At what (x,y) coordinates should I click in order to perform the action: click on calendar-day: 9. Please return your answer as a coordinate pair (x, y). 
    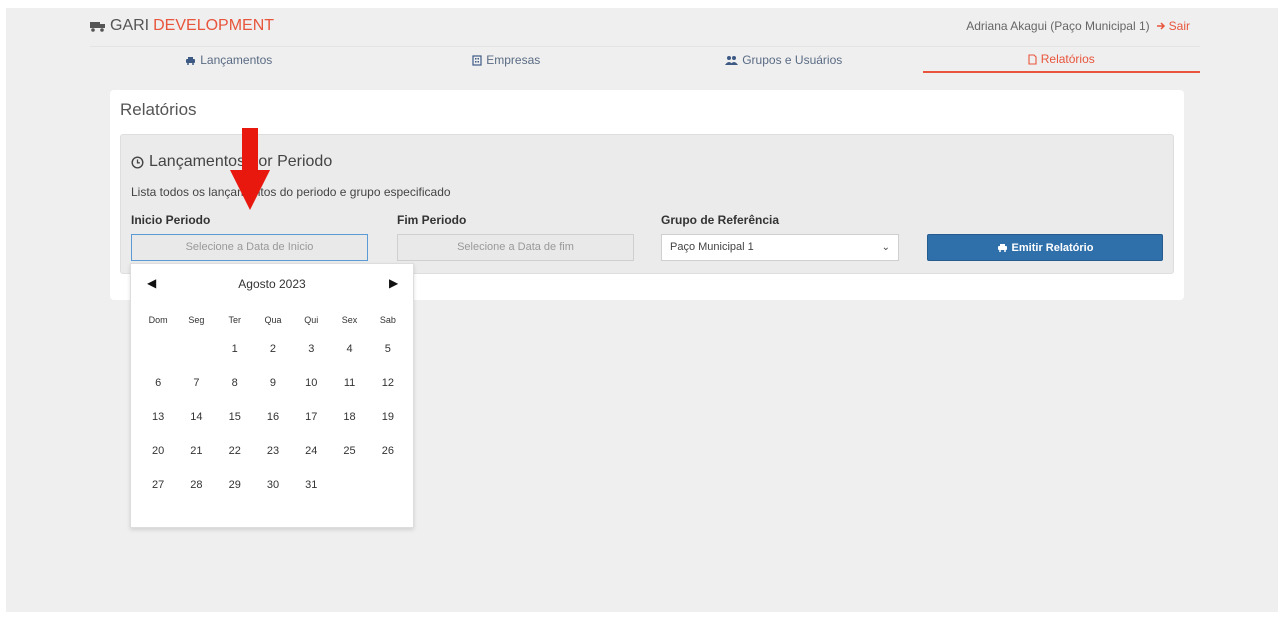
    Looking at the image, I should click on (273, 383).